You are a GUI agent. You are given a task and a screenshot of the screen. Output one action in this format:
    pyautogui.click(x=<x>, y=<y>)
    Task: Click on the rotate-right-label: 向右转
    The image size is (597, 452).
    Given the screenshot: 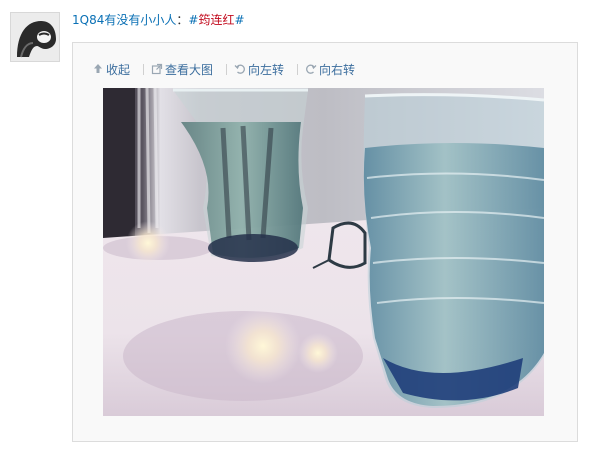 What is the action you would take?
    pyautogui.click(x=337, y=69)
    